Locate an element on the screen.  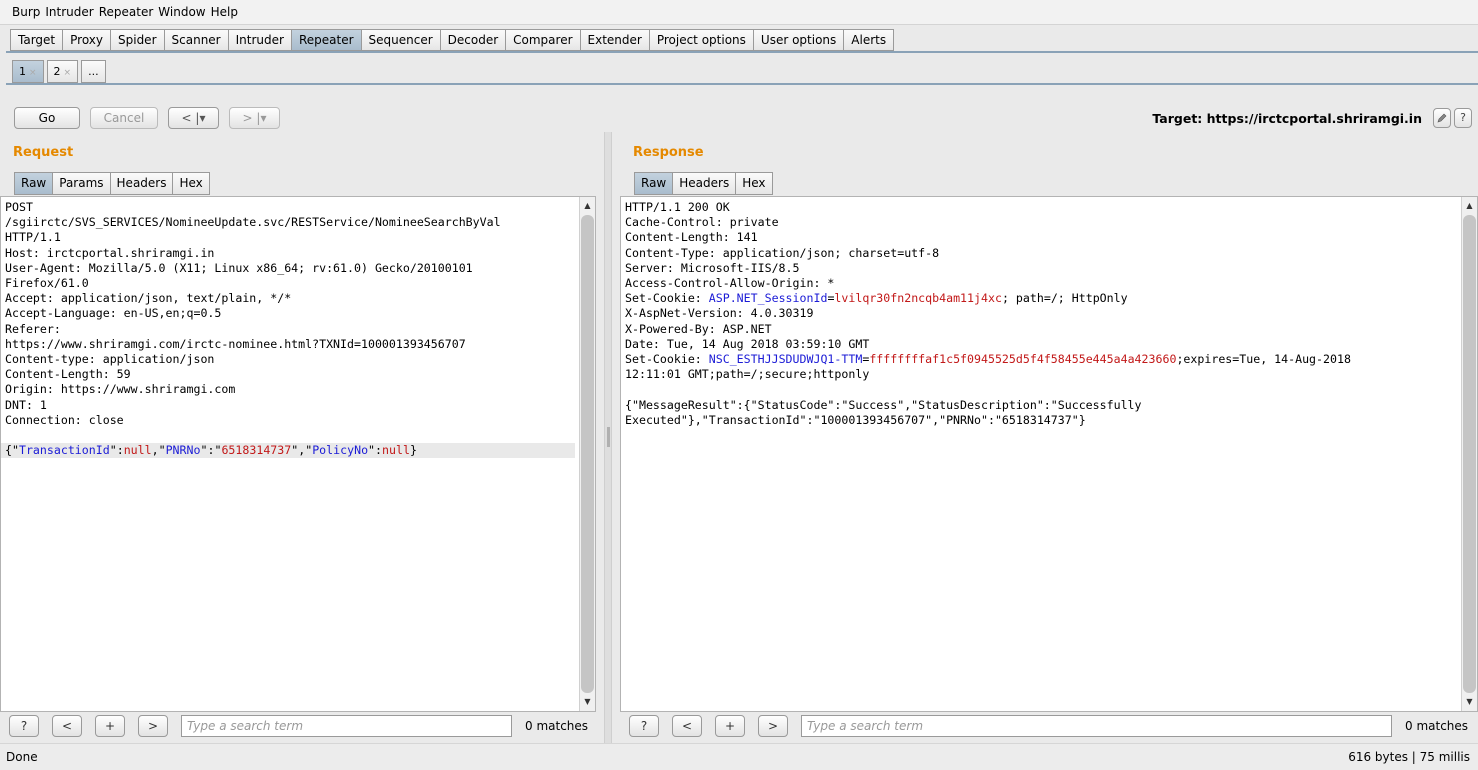
tab-intruder: Intruder is located at coordinates (259, 40).